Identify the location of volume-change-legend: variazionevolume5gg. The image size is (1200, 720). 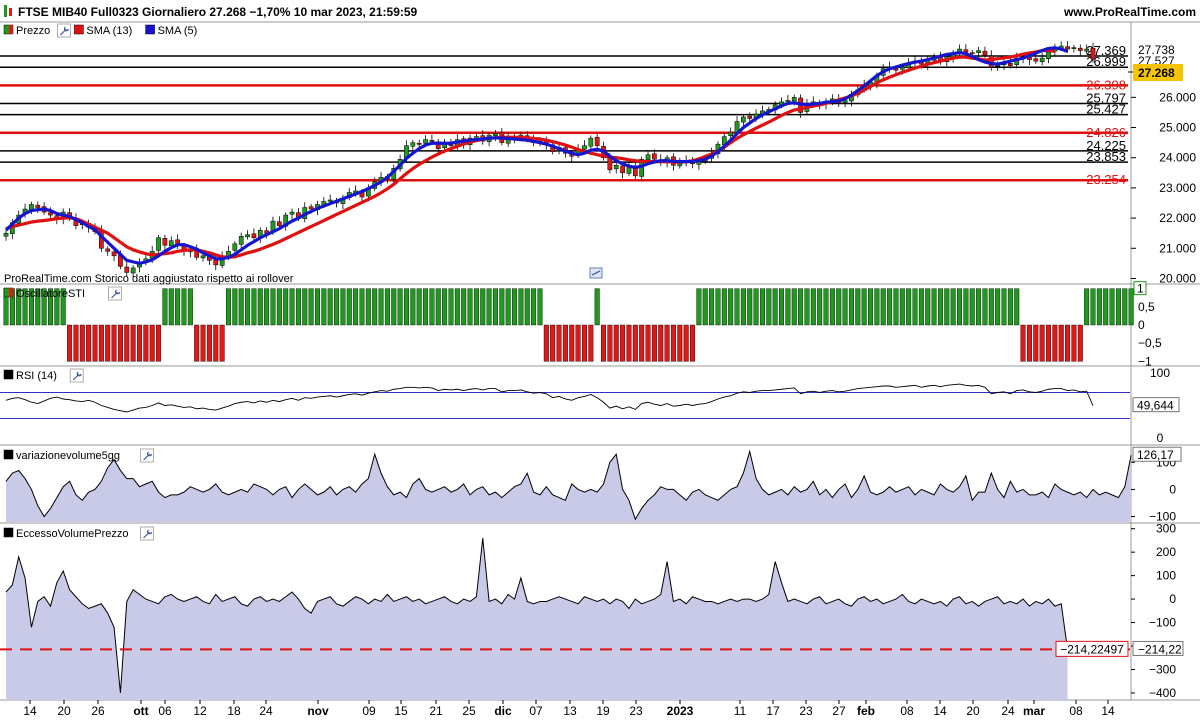
(79, 455).